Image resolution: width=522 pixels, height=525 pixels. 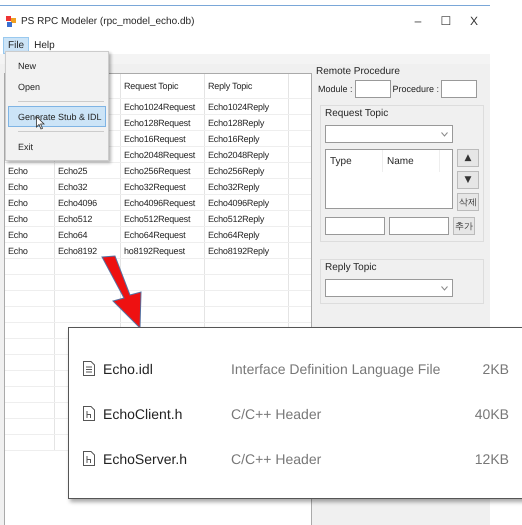 What do you see at coordinates (238, 107) in the screenshot?
I see `table-cell: Echo1024Reply` at bounding box center [238, 107].